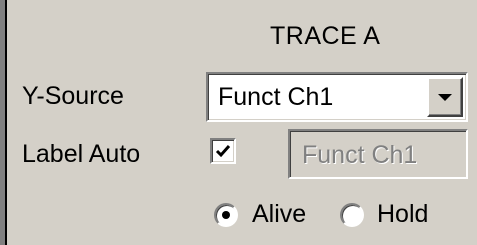 The height and width of the screenshot is (245, 477). What do you see at coordinates (352, 215) in the screenshot?
I see `hold-radio` at bounding box center [352, 215].